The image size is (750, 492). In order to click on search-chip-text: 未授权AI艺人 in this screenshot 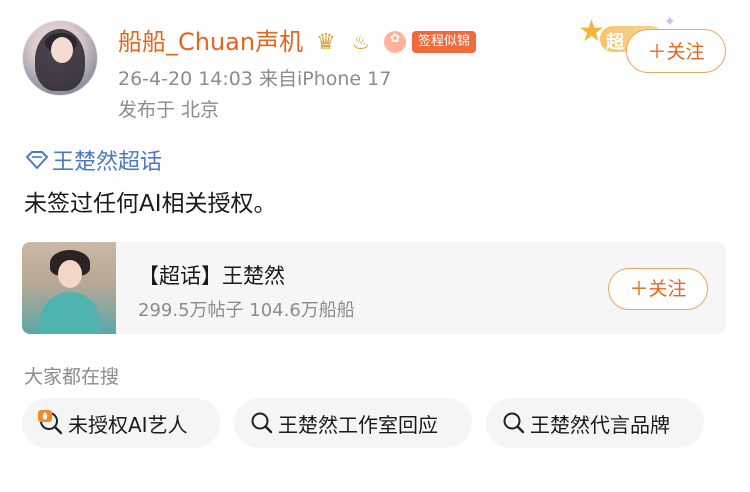, I will do `click(128, 424)`.